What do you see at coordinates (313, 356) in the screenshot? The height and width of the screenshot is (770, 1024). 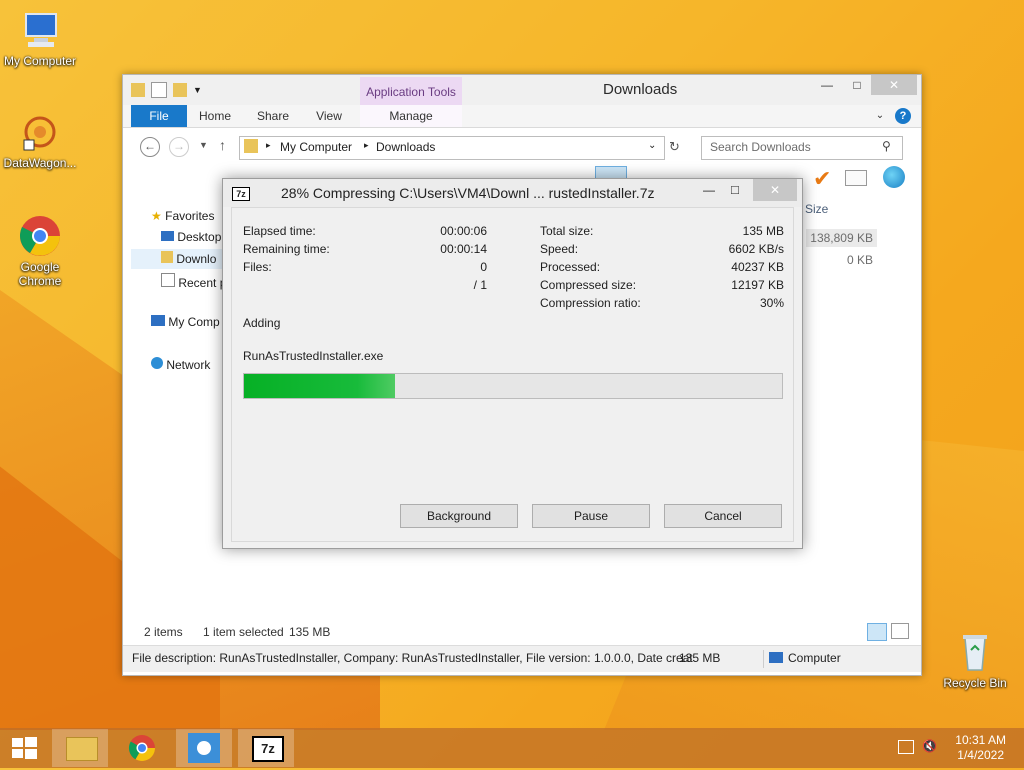 I see `current-file: RunAsTrustedInstaller.exe` at bounding box center [313, 356].